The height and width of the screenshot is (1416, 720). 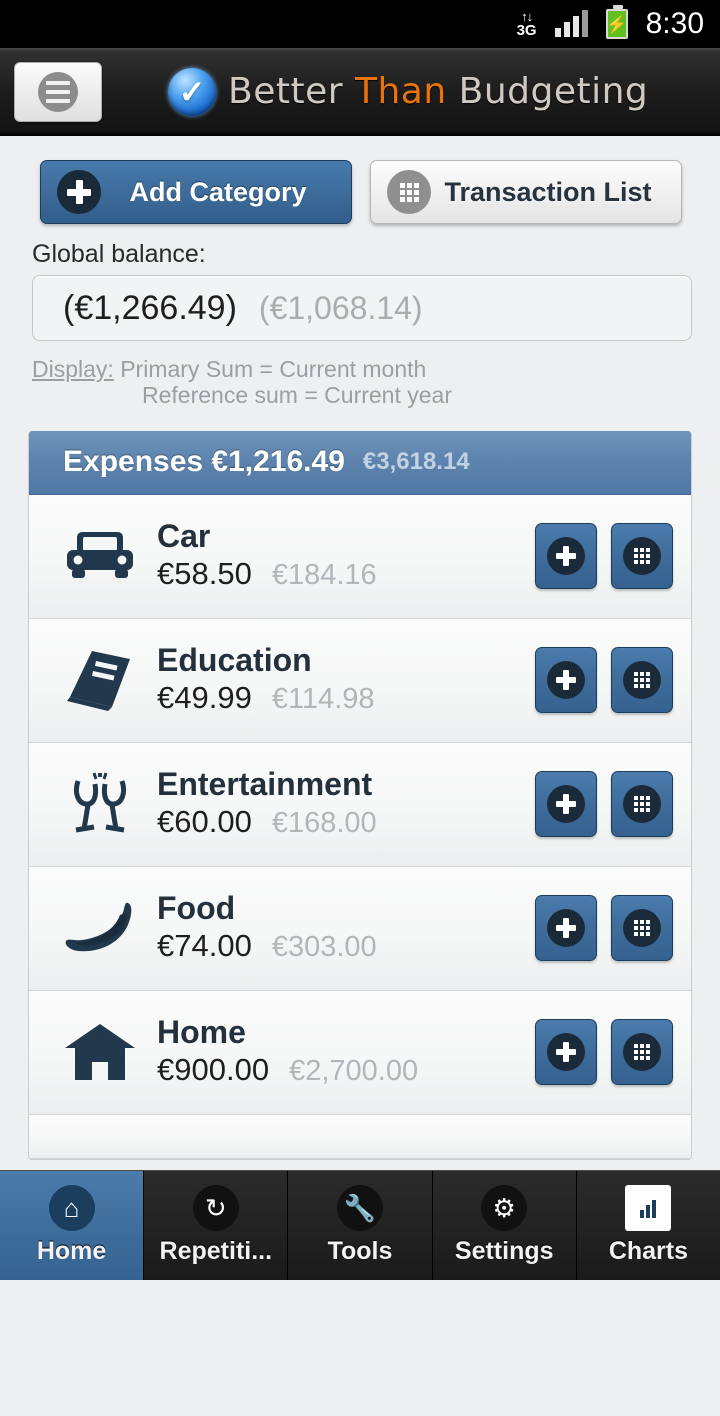 I want to click on category-text-block: Education €49.99 €114.98, so click(x=339, y=680).